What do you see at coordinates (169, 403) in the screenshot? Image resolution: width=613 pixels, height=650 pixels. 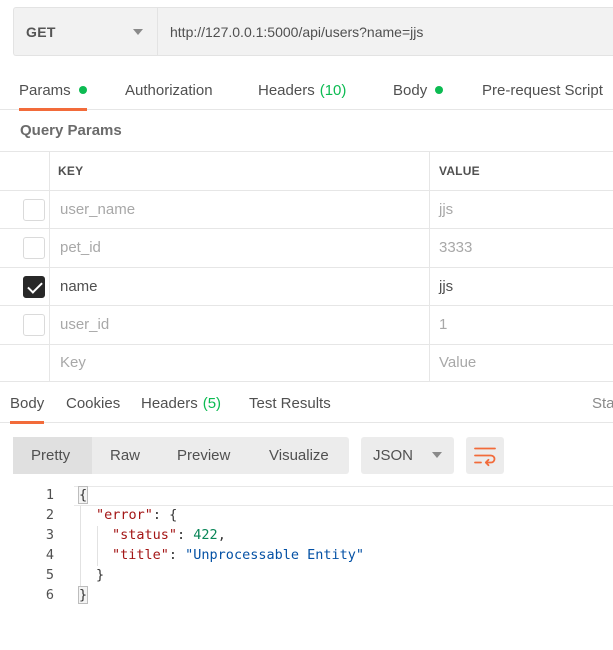 I see `response-tab-headers-label: Headers` at bounding box center [169, 403].